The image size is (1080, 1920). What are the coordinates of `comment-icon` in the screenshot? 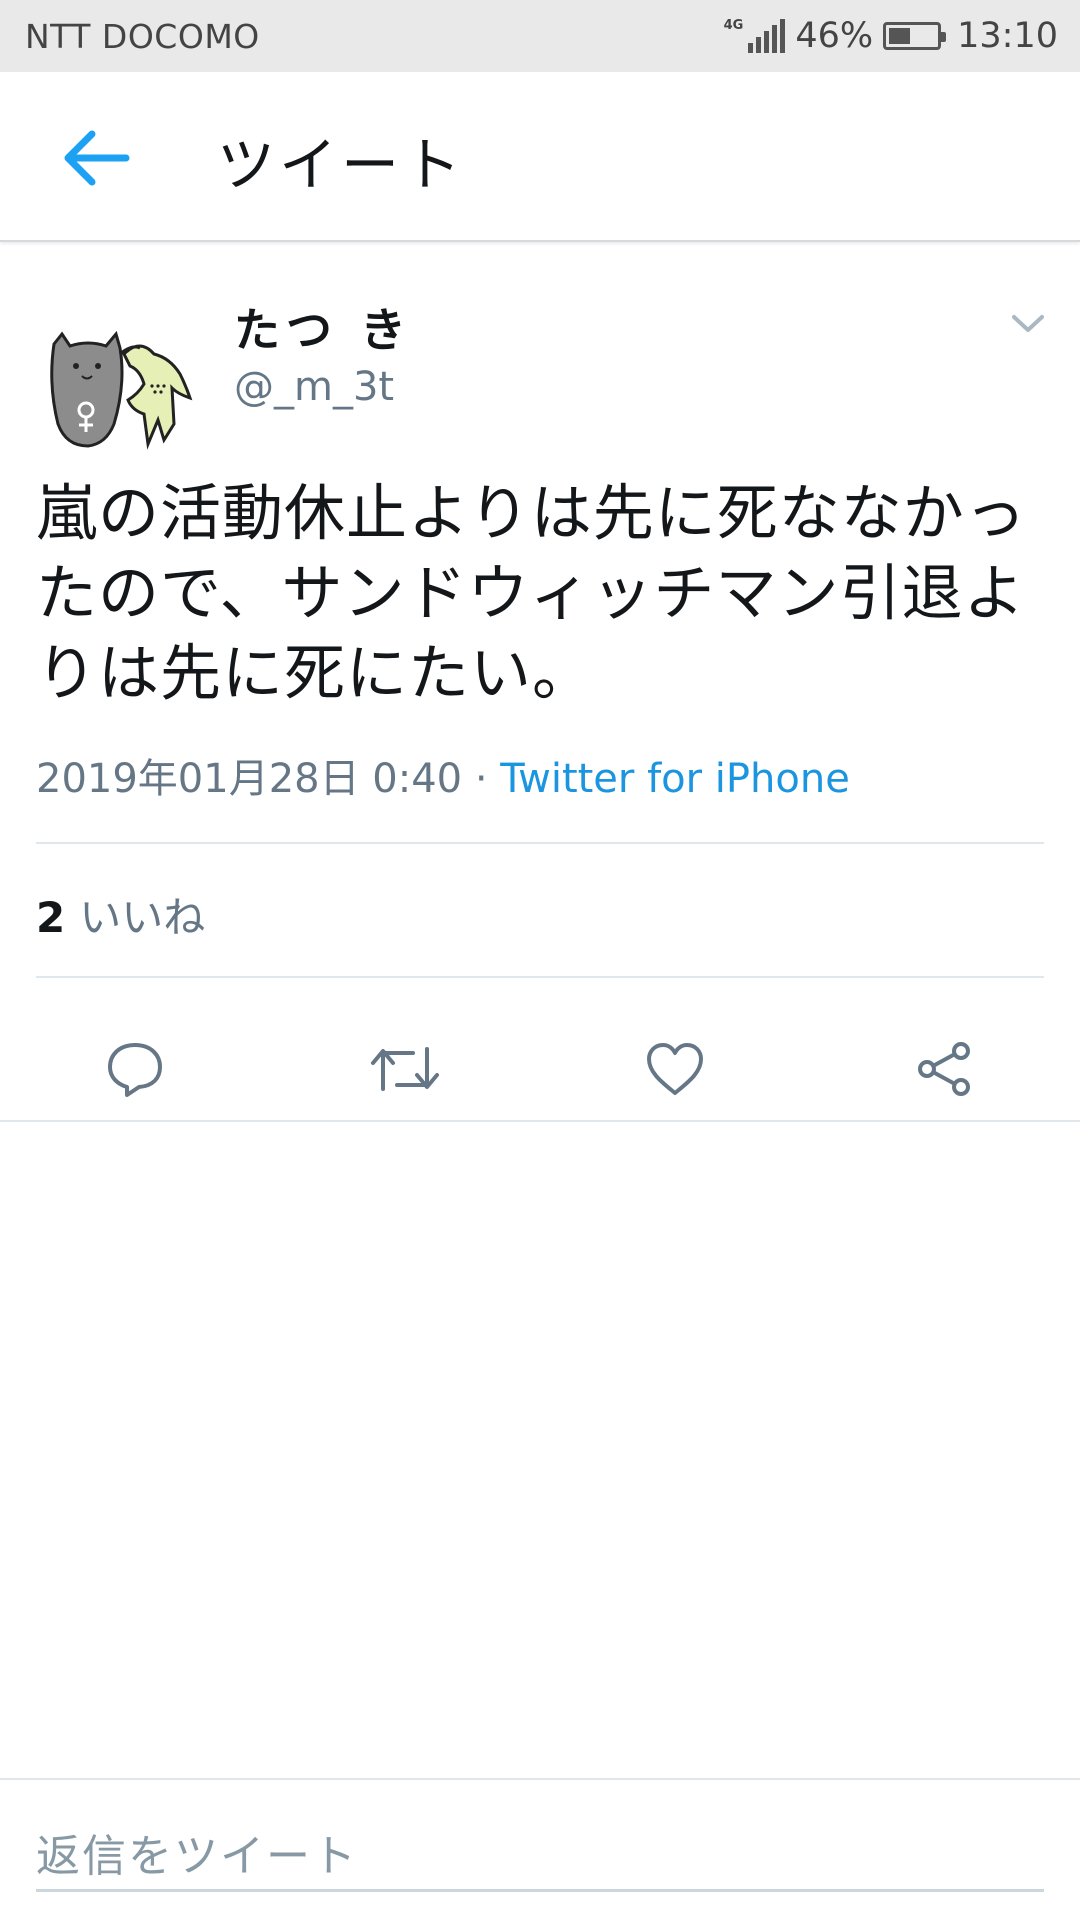 It's located at (135, 1070).